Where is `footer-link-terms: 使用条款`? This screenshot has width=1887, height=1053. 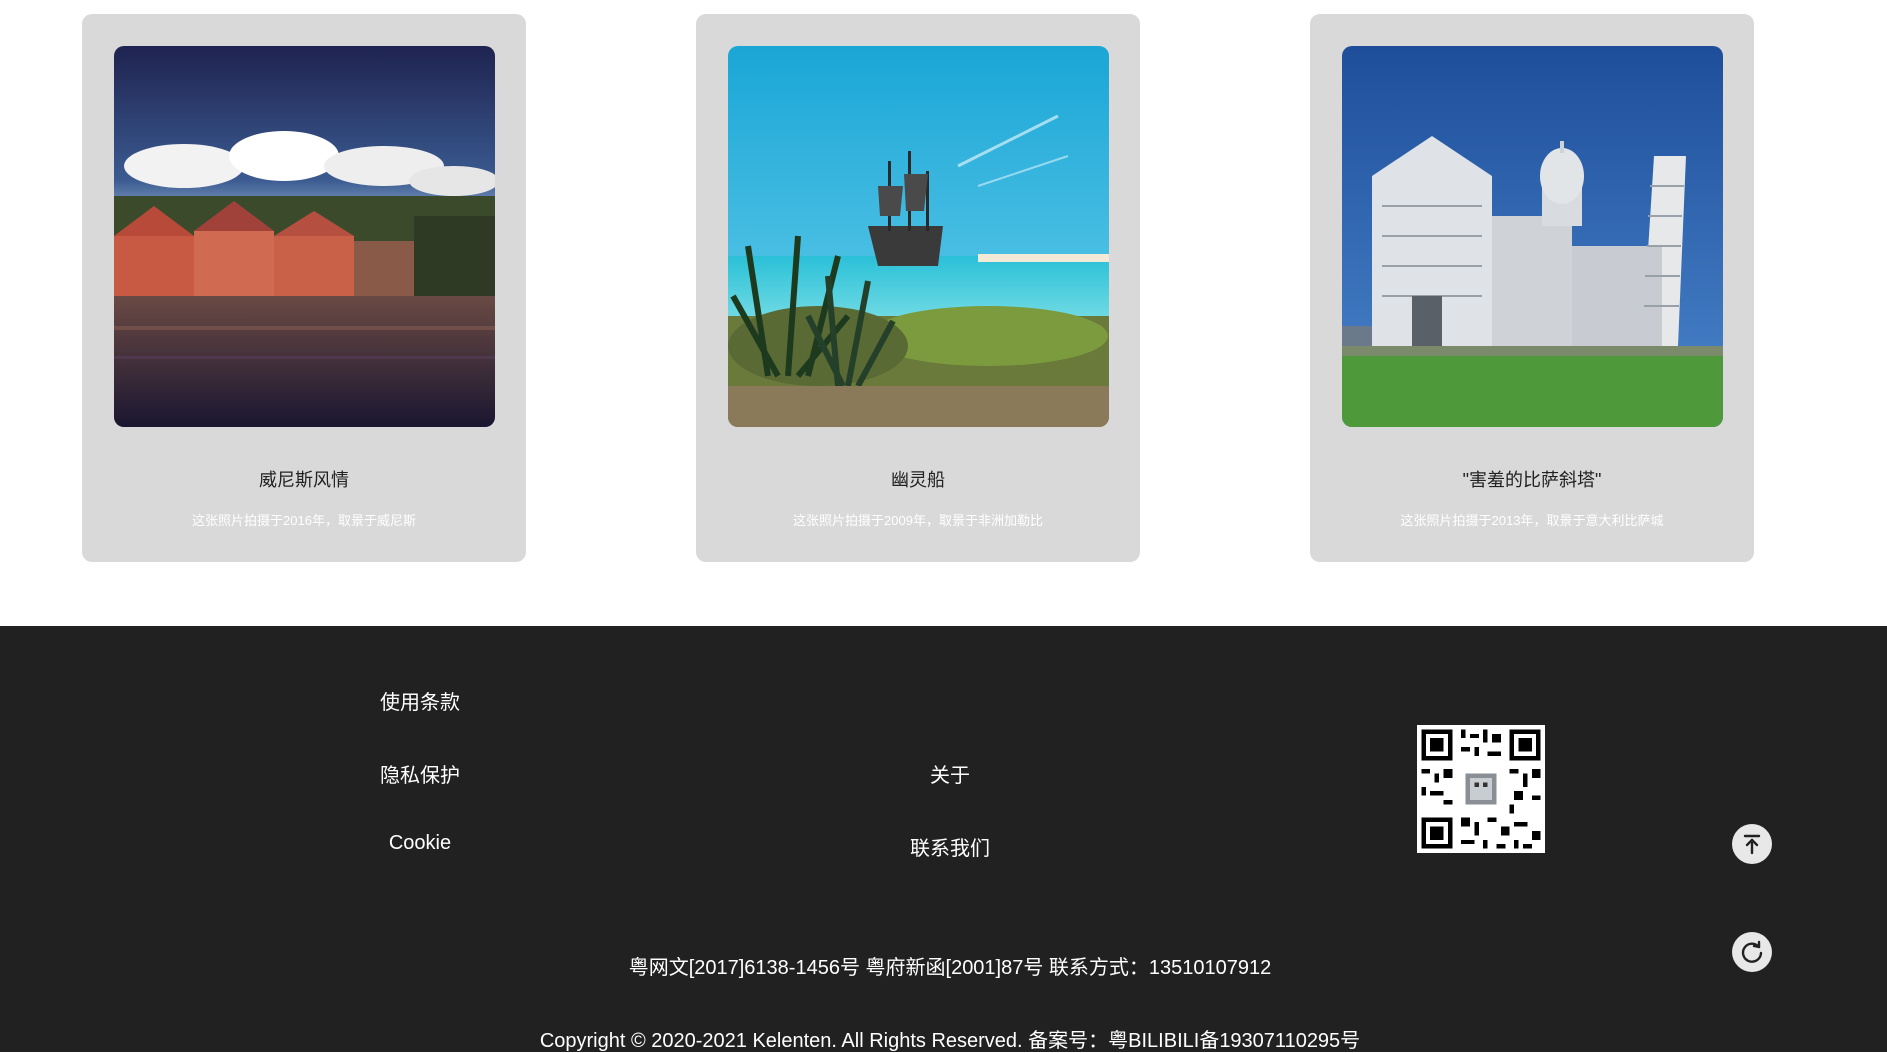 footer-link-terms: 使用条款 is located at coordinates (420, 700).